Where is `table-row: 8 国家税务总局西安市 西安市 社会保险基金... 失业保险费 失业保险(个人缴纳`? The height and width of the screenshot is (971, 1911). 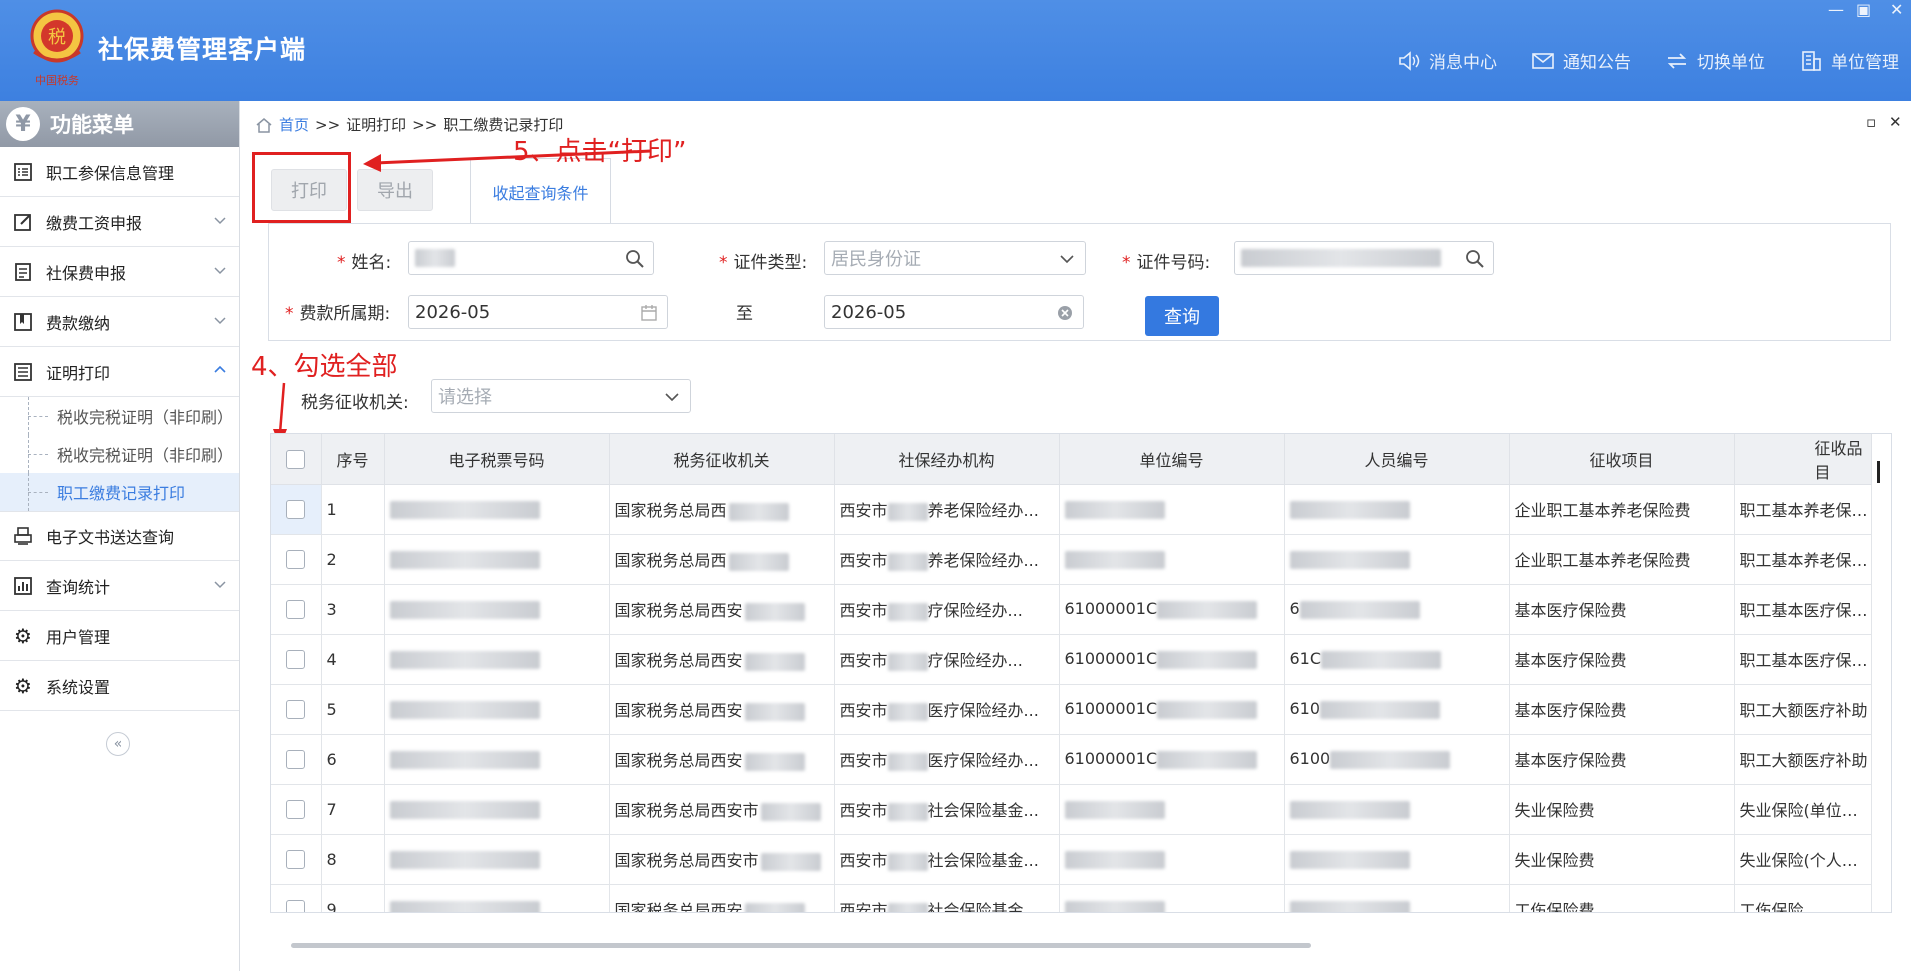
table-row: 8 国家税务总局西安市 西安市 社会保险基金... 失业保险费 失业保险(个人缴纳 is located at coordinates (1071, 859).